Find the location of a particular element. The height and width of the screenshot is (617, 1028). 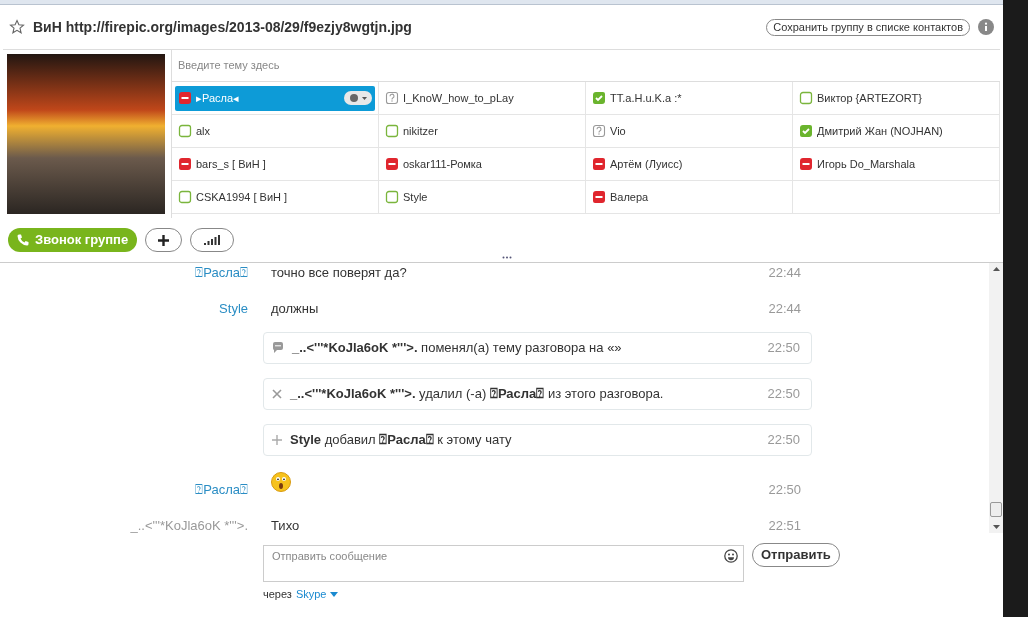

signal-icon is located at coordinates (212, 240).